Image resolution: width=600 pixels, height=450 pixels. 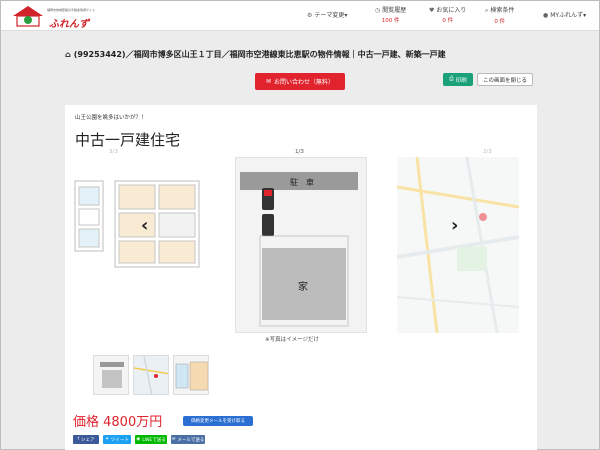 I want to click on line-share-button: ◉ LINEで送る, so click(x=151, y=439).